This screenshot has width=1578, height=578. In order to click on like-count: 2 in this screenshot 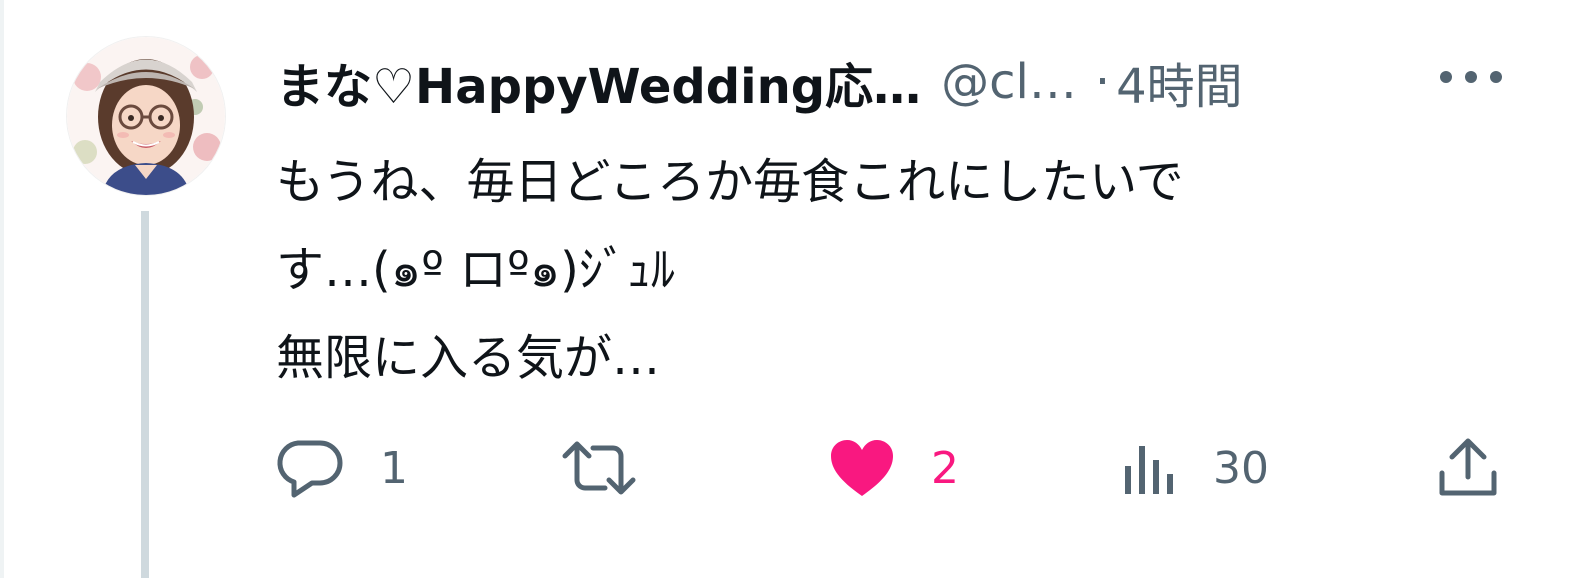, I will do `click(945, 468)`.